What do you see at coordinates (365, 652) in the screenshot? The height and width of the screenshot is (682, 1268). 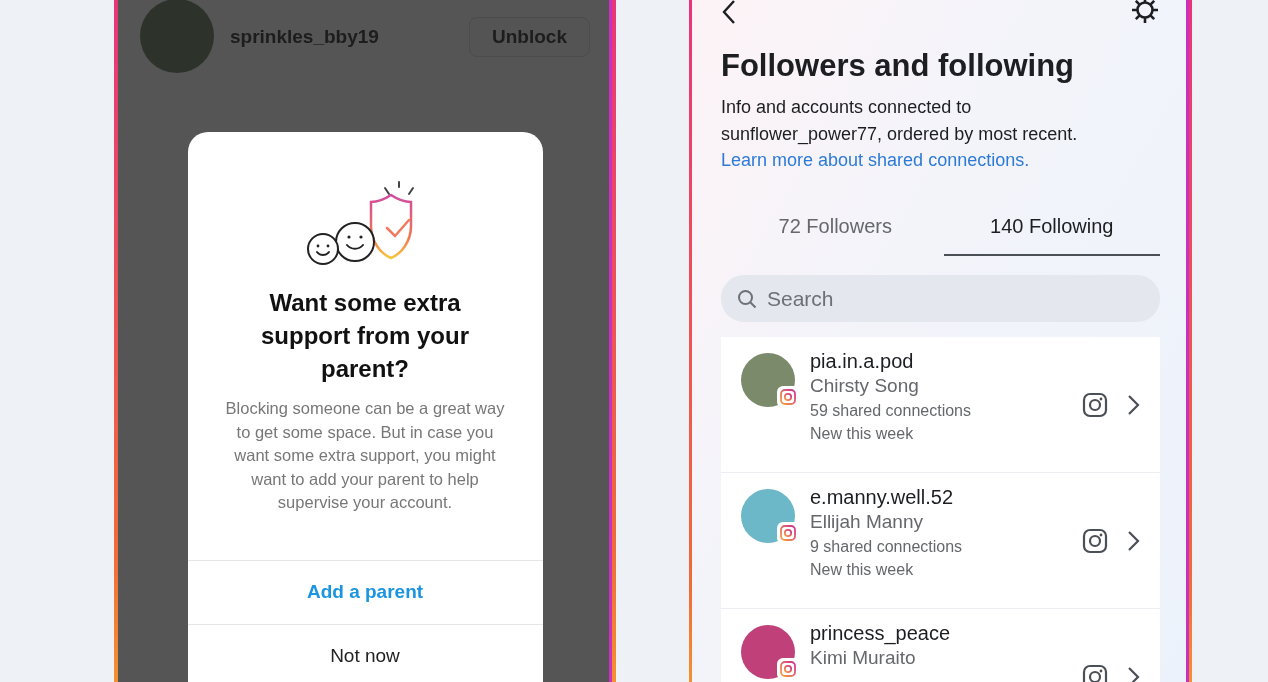 I see `dismiss-button: Not now` at bounding box center [365, 652].